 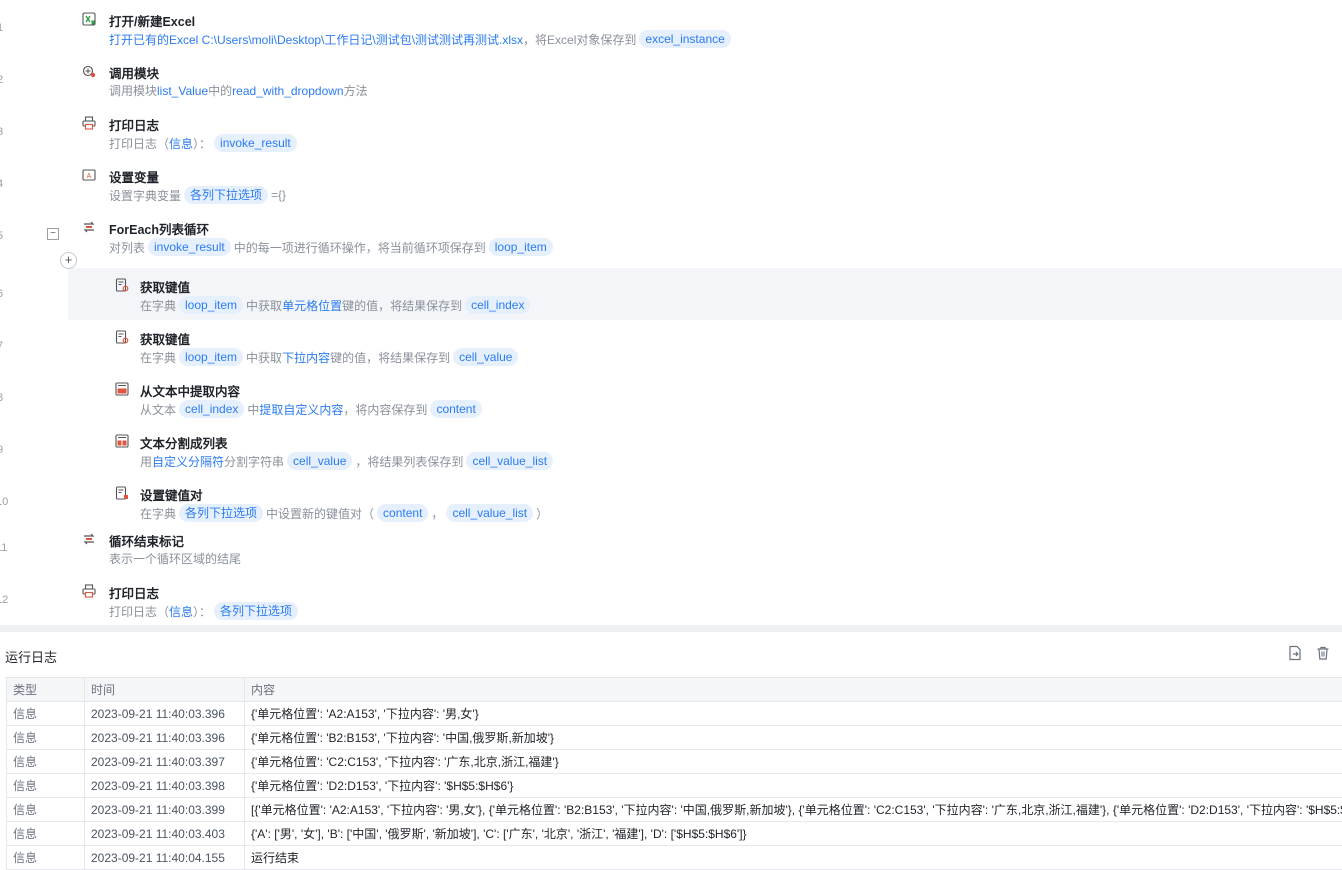 What do you see at coordinates (165, 858) in the screenshot?
I see `log-cell-time: 2023-09-21 11:40:04.155` at bounding box center [165, 858].